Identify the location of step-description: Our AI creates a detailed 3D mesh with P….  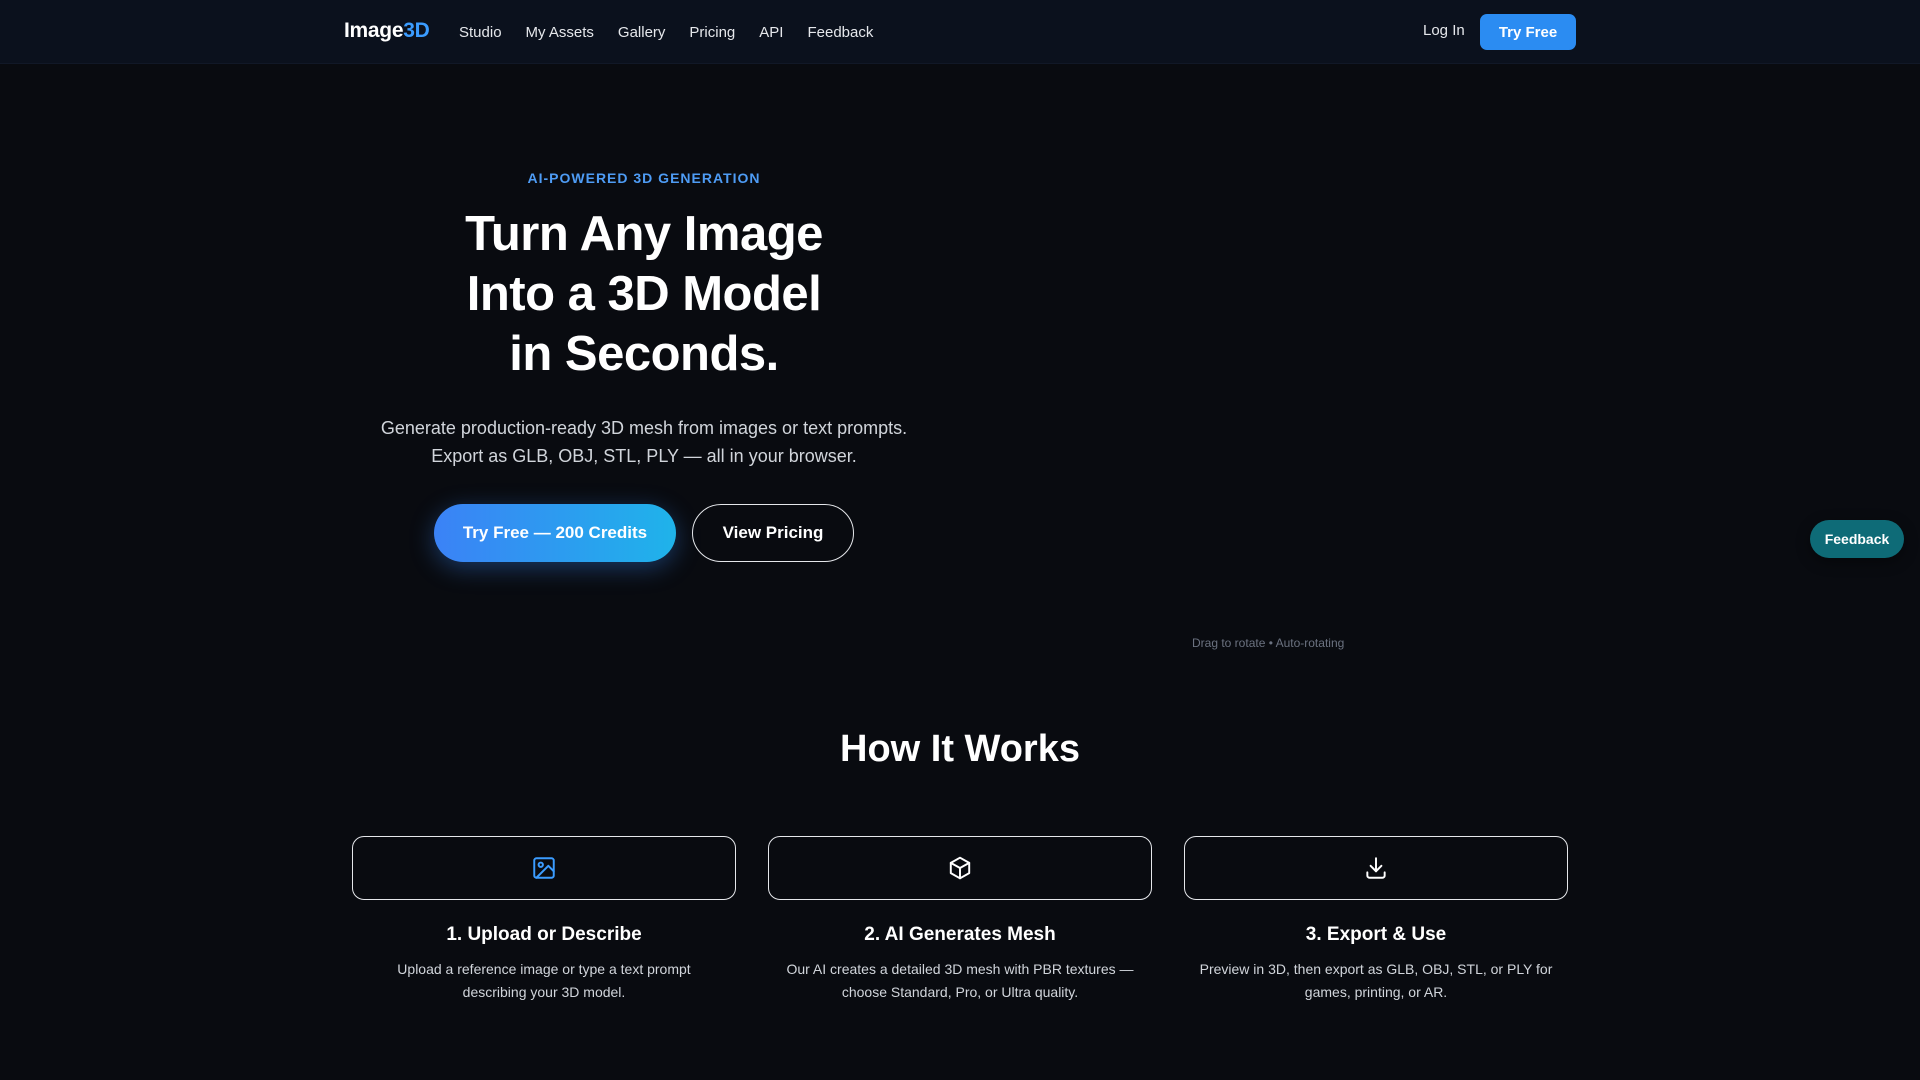
(960, 981).